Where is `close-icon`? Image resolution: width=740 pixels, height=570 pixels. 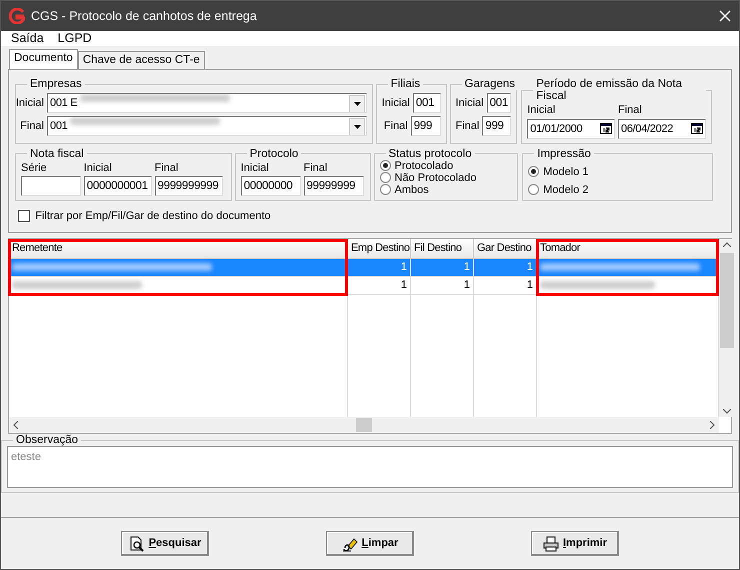 close-icon is located at coordinates (725, 16).